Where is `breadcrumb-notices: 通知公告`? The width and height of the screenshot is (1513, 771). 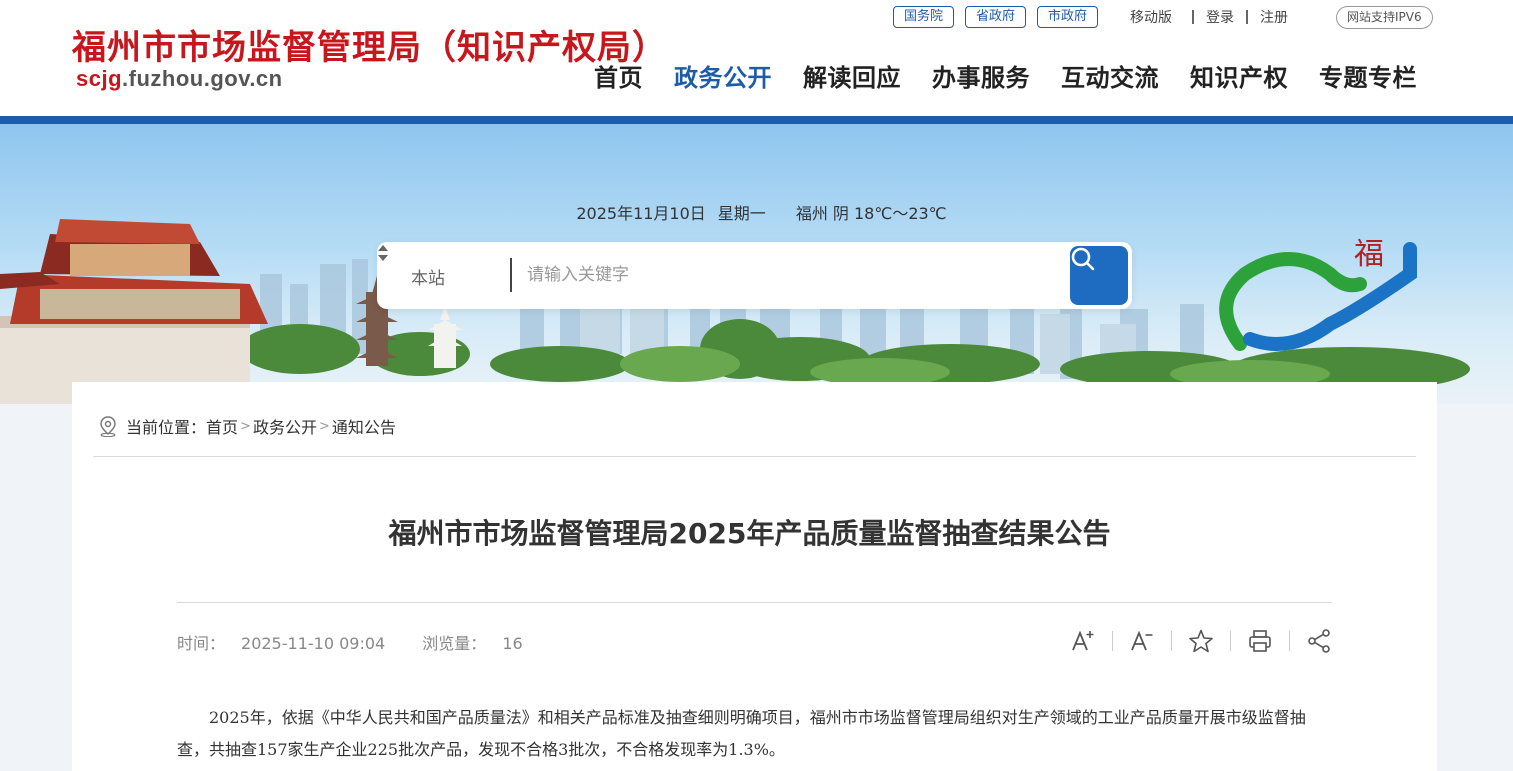 breadcrumb-notices: 通知公告 is located at coordinates (364, 426).